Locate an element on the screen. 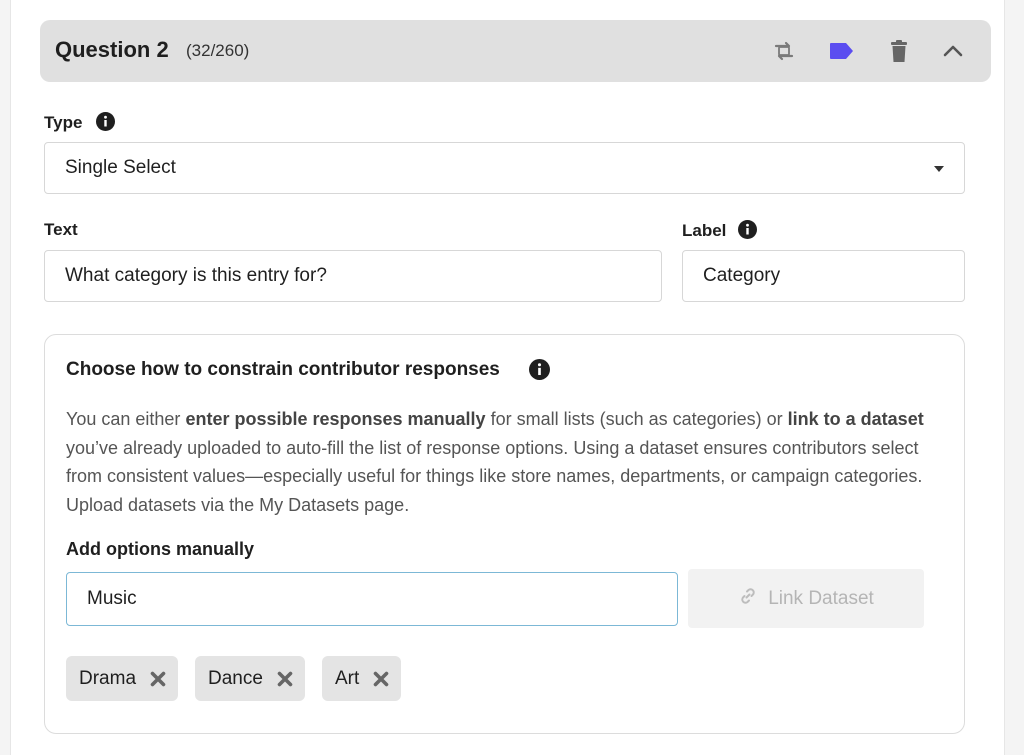 This screenshot has width=1024, height=755. type-label: Type is located at coordinates (63, 122).